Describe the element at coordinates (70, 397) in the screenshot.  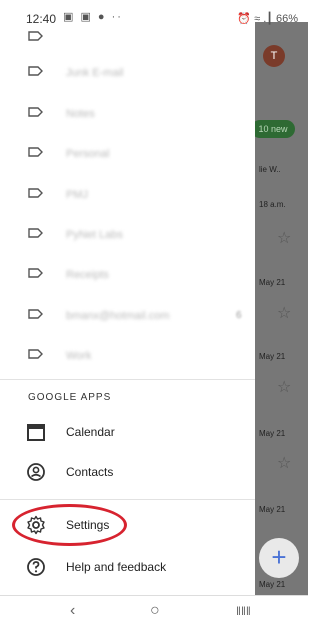
I see `section-title: GOOGLE APPS` at that location.